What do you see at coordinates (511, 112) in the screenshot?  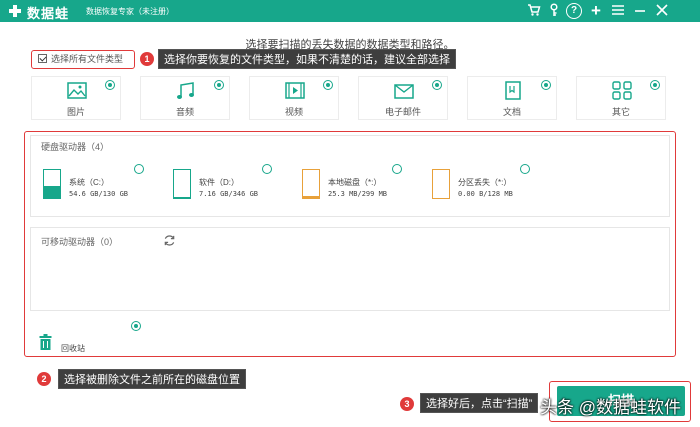 I see `file-type-label: 文档` at bounding box center [511, 112].